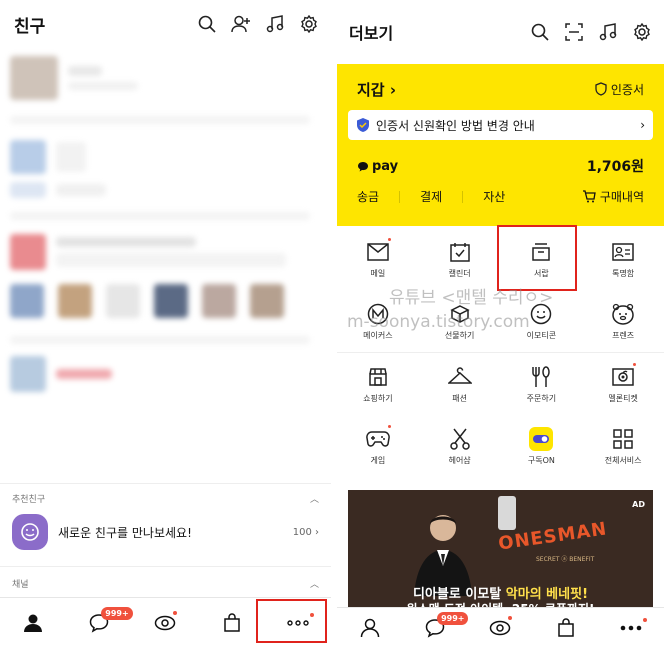 This screenshot has width=664, height=647. I want to click on service-melon-ticket: 멜론티켓, so click(623, 384).